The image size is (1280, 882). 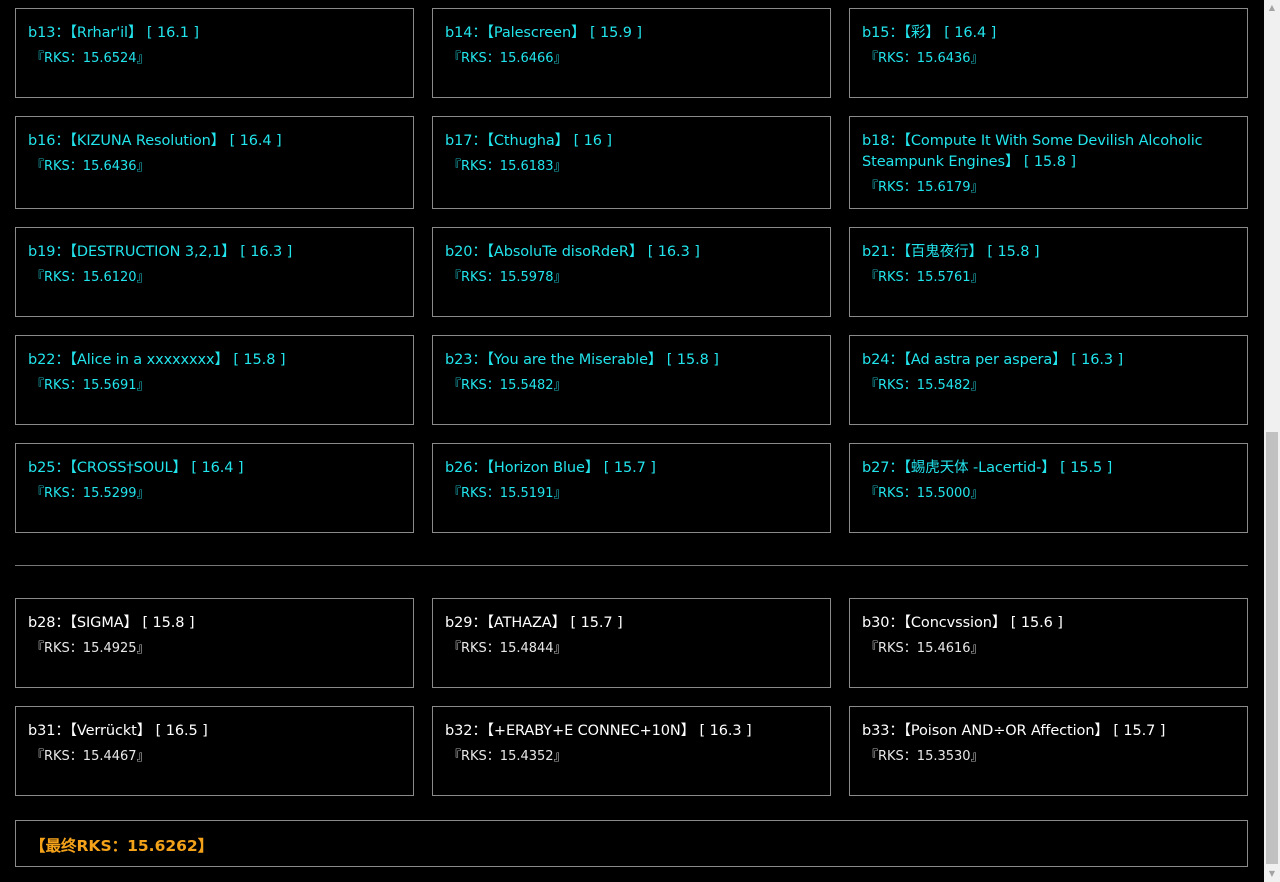 What do you see at coordinates (987, 468) in the screenshot?
I see `card-title: b27：【蜴虎天体 -Lacertid-】 [ 15.5 ]` at bounding box center [987, 468].